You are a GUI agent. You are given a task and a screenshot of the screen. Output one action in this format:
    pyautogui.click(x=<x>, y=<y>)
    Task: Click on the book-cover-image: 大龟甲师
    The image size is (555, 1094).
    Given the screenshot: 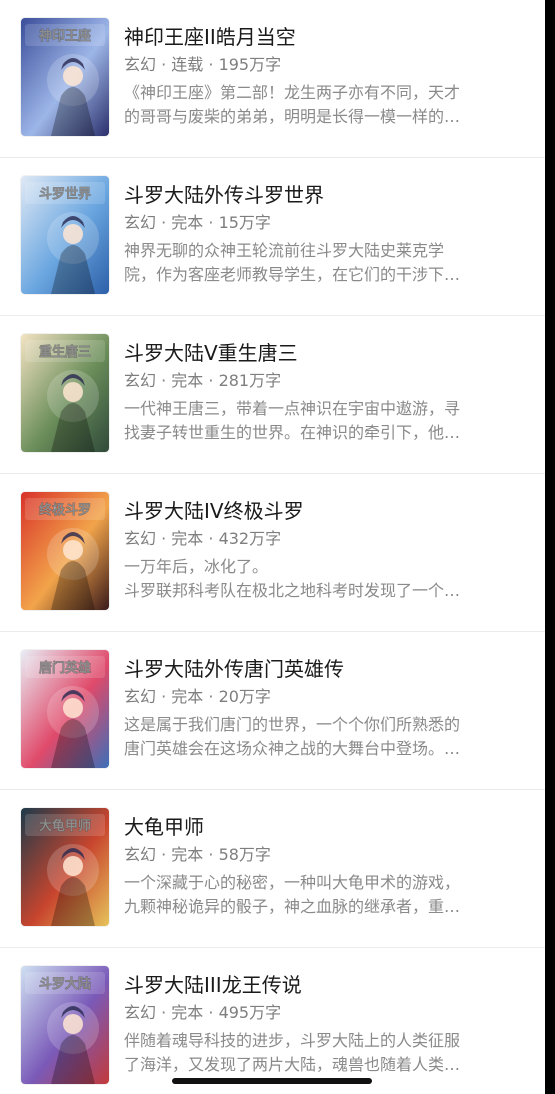 What is the action you would take?
    pyautogui.click(x=65, y=867)
    